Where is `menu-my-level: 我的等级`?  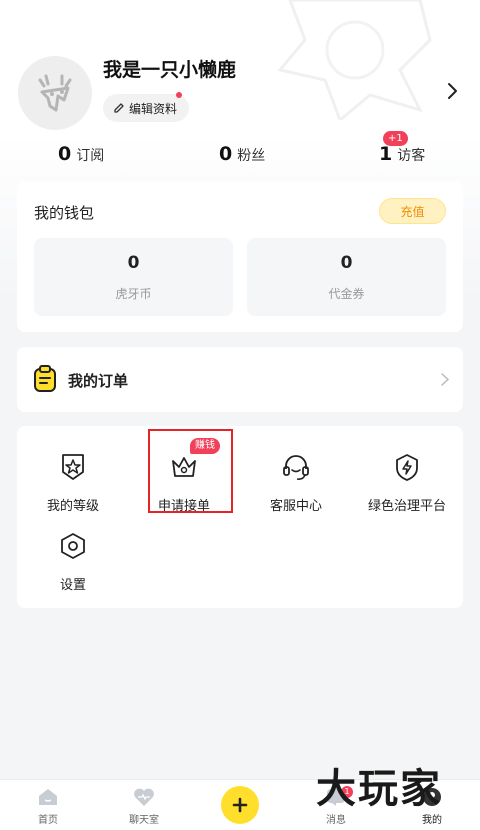
menu-my-level: 我的等级 is located at coordinates (73, 482).